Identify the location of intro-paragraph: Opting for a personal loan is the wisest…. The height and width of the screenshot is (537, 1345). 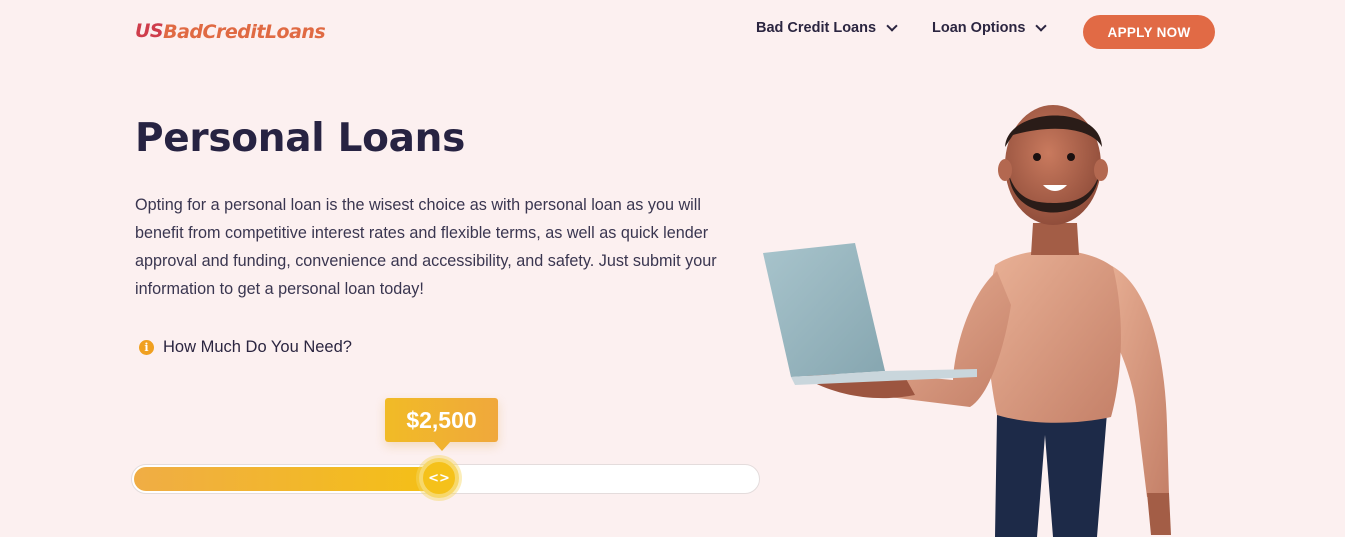
(426, 247).